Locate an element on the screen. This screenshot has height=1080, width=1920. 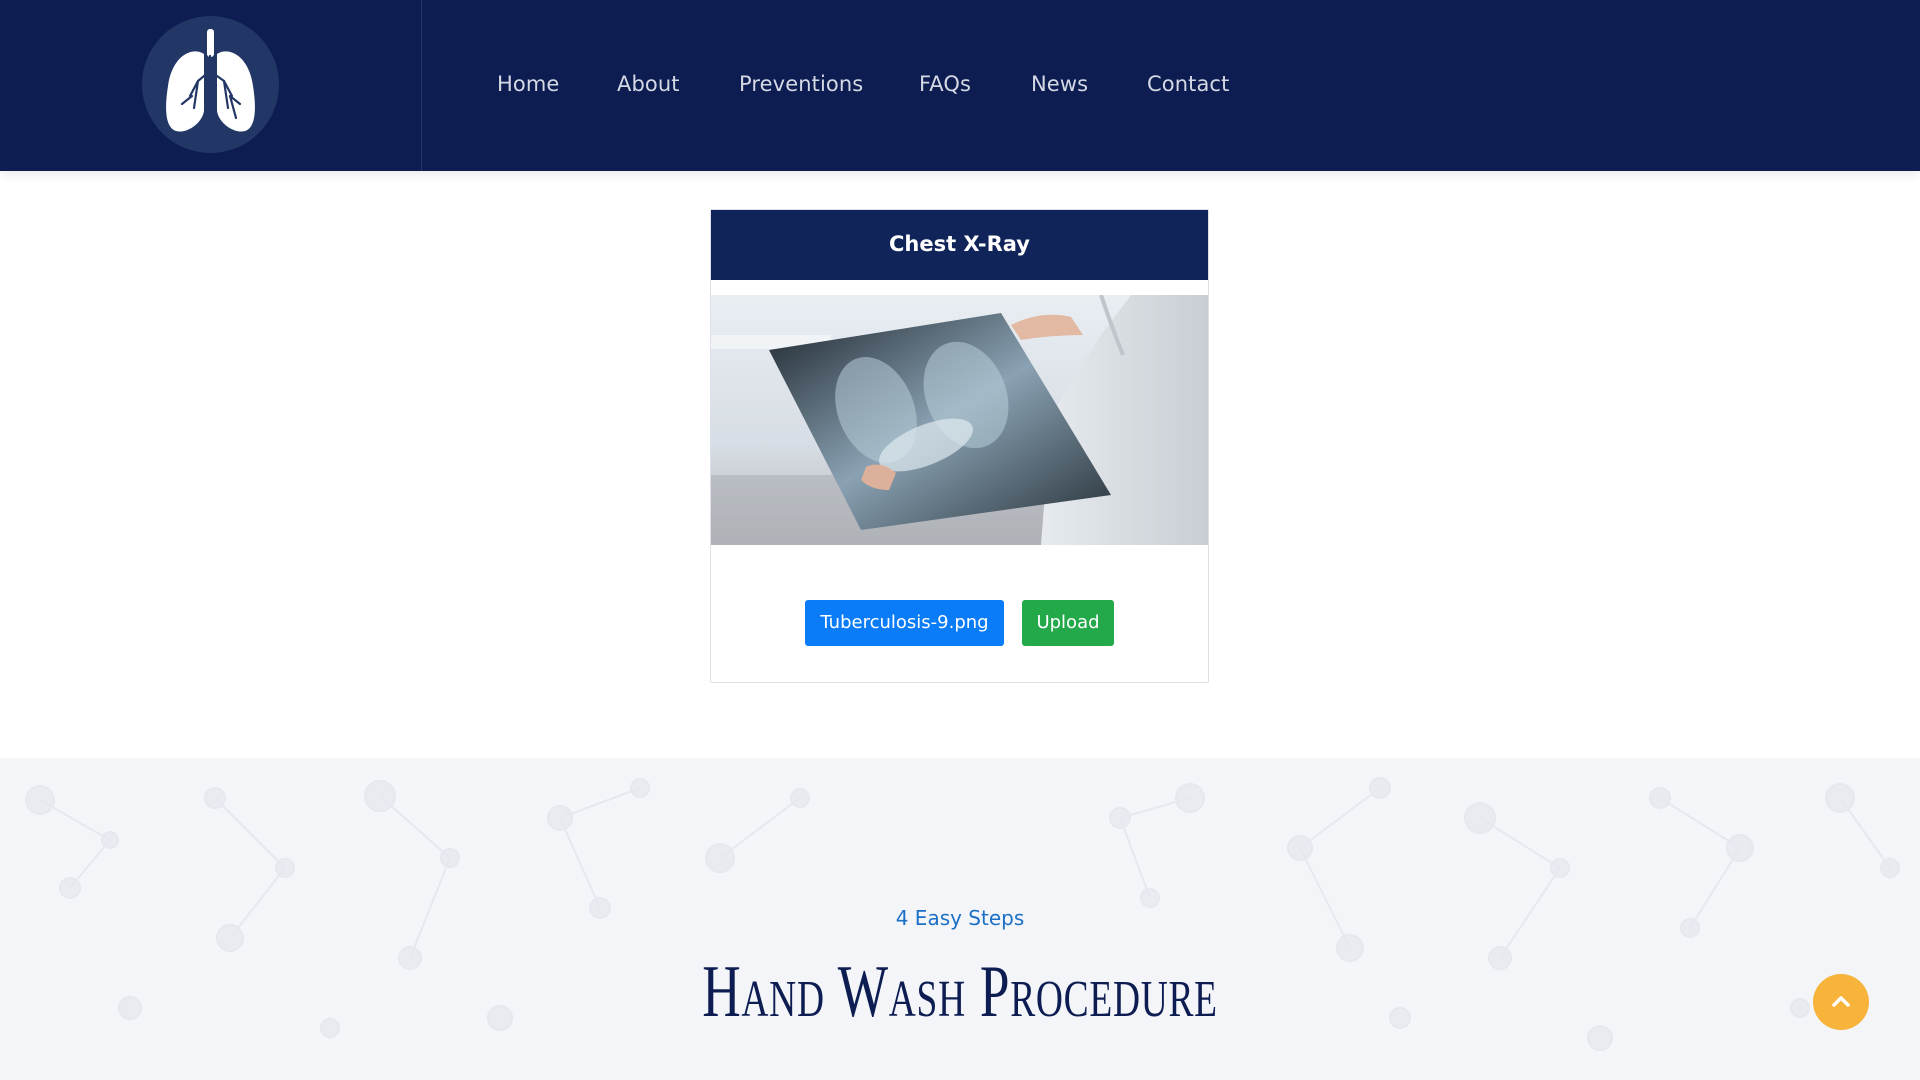
nav-contact: Contact is located at coordinates (1188, 84).